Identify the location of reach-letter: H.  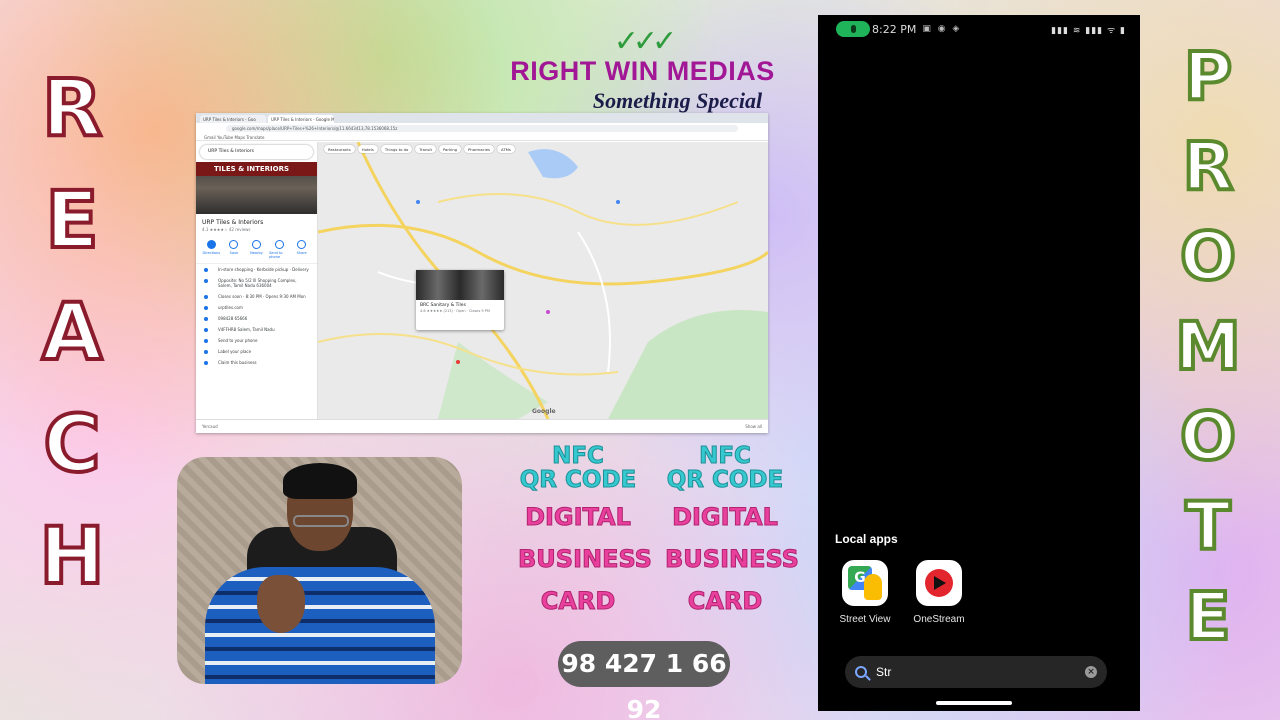
(71, 557).